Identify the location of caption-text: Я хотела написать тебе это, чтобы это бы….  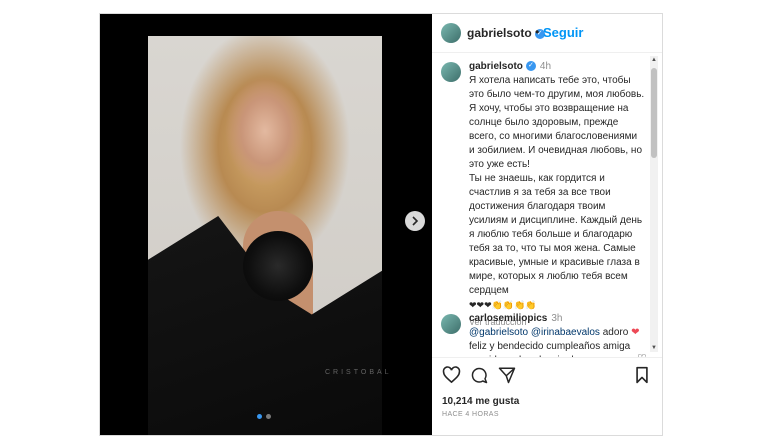
(557, 185).